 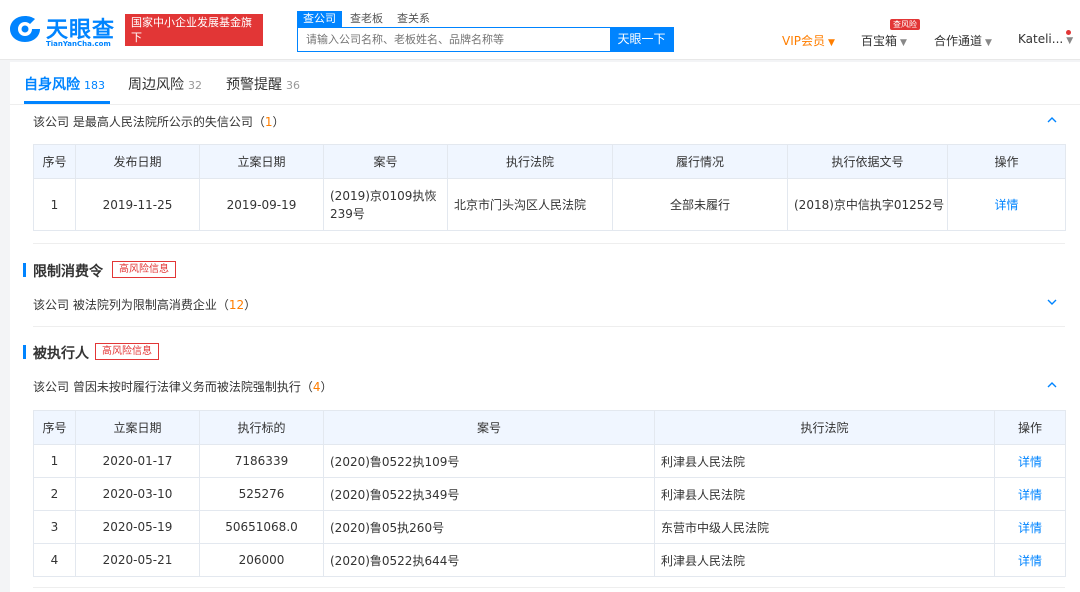 What do you see at coordinates (54, 560) in the screenshot?
I see `cell-index: 4` at bounding box center [54, 560].